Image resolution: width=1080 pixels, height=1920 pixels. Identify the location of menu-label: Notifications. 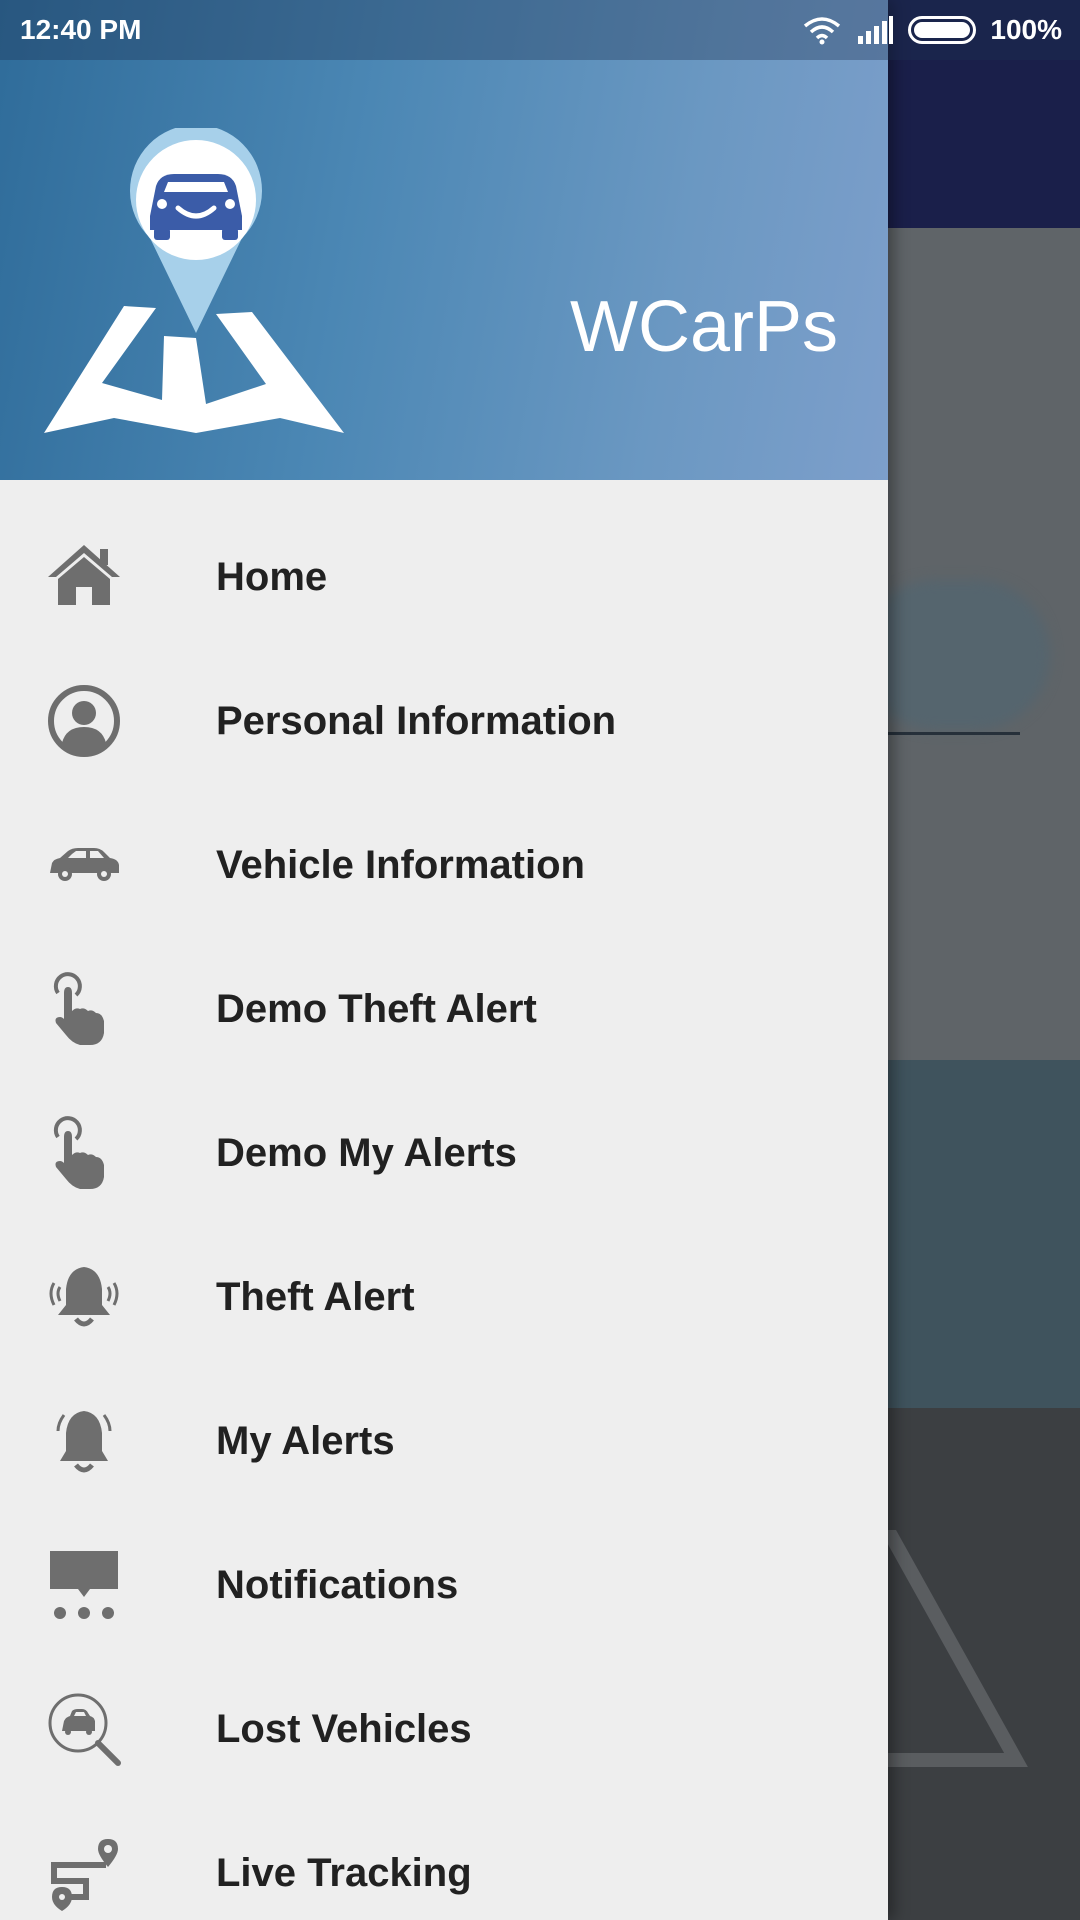
(337, 1584).